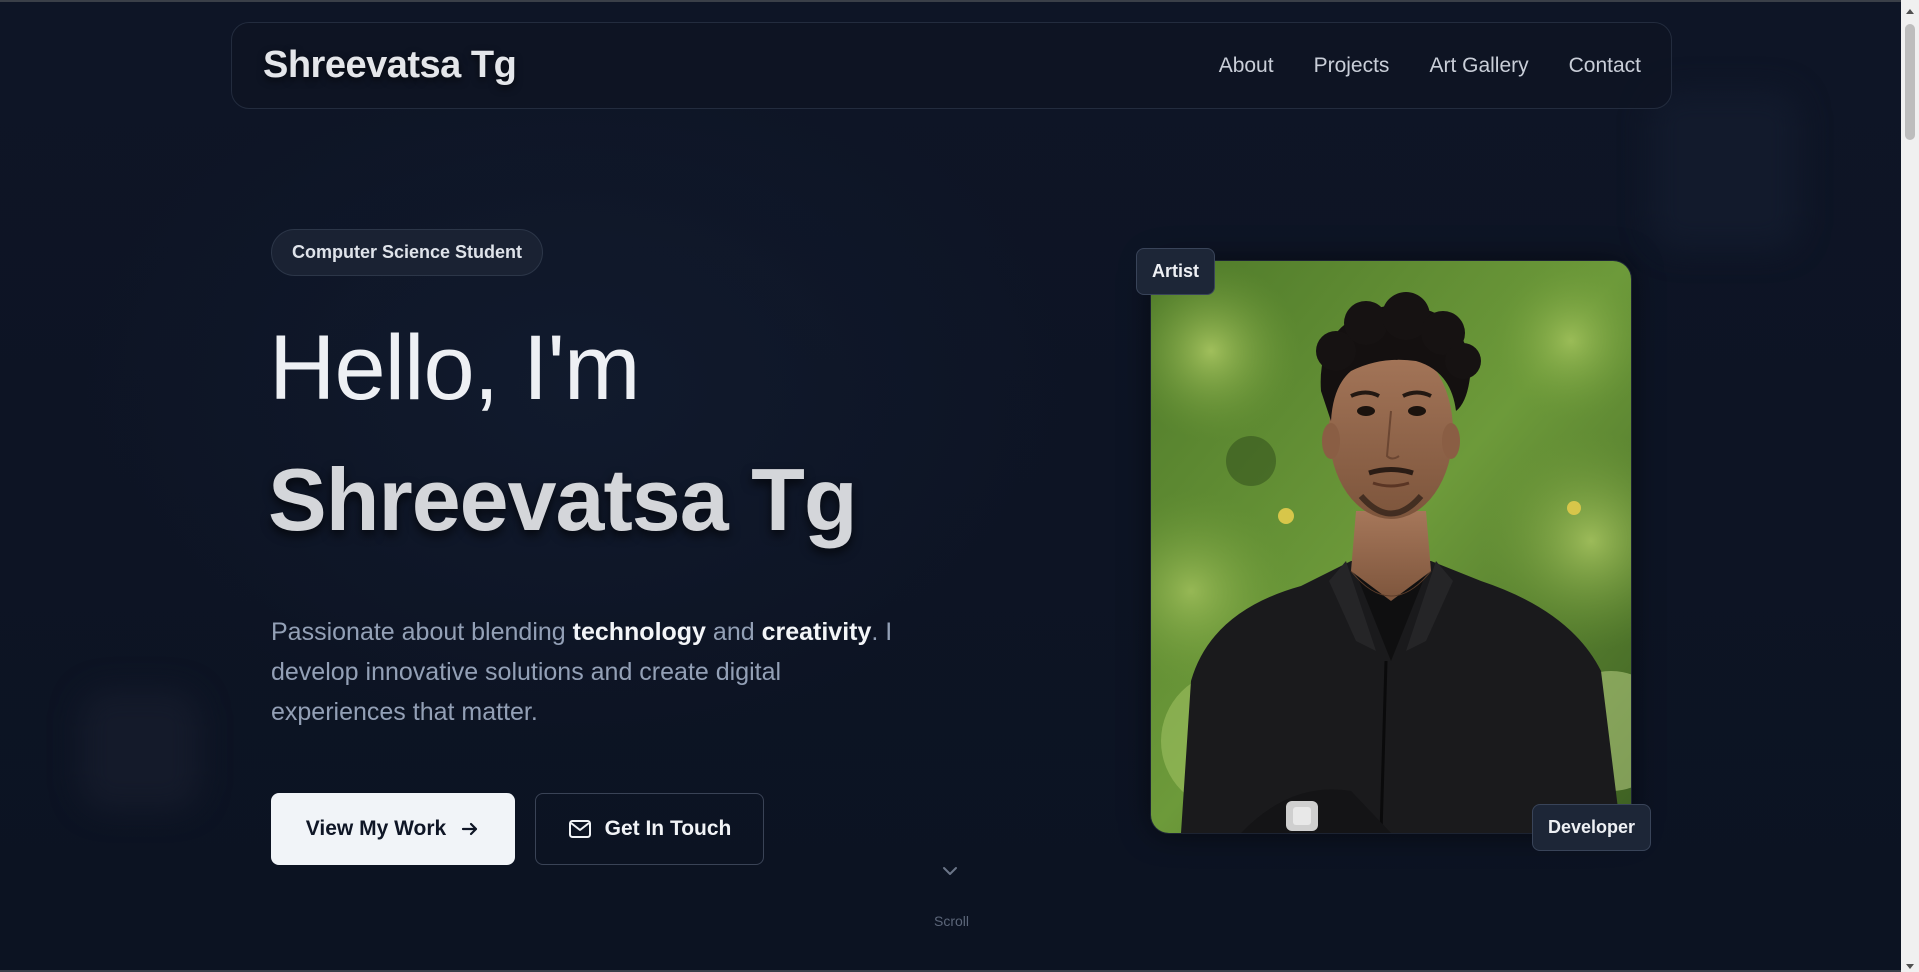 The width and height of the screenshot is (1919, 972). What do you see at coordinates (376, 828) in the screenshot?
I see `view-my-work-label: View My Work` at bounding box center [376, 828].